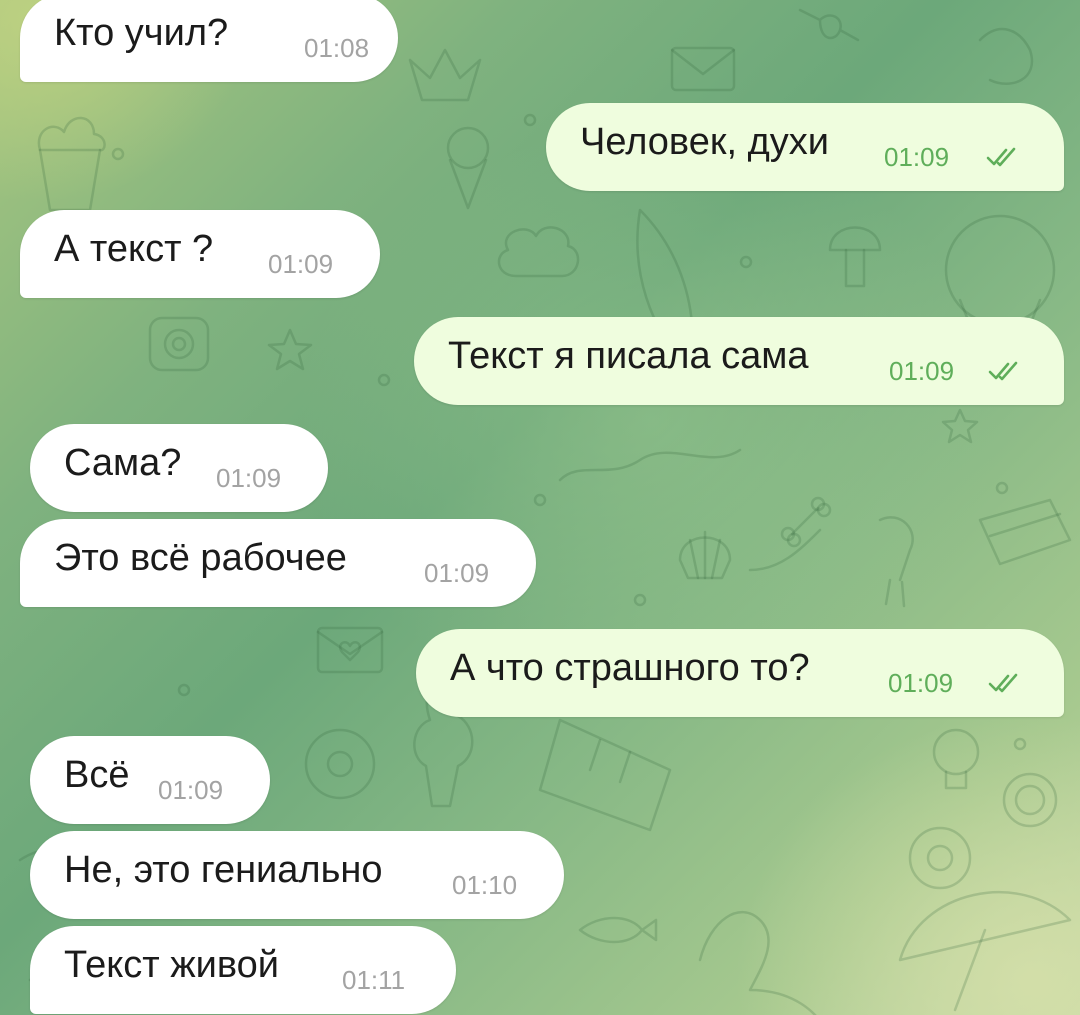 This screenshot has width=1080, height=1015. Describe the element at coordinates (171, 965) in the screenshot. I see `message-text: Текст живой` at that location.